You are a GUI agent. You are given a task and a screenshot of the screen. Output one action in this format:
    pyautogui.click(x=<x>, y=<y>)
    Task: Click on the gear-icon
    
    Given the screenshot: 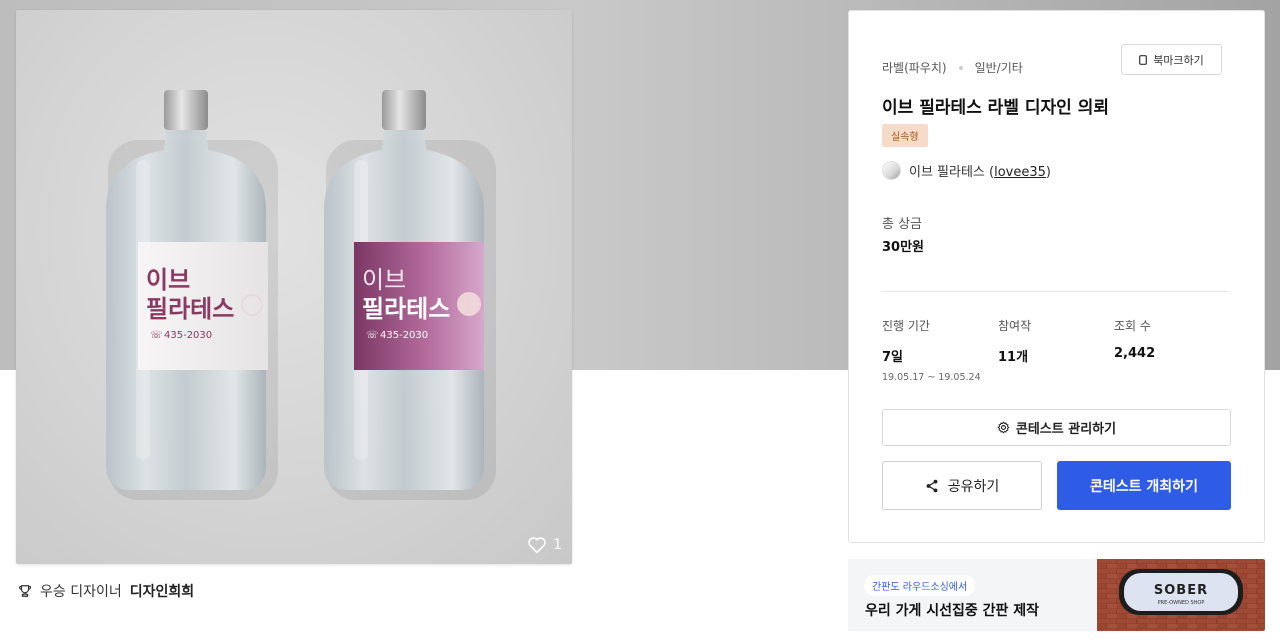 What is the action you would take?
    pyautogui.click(x=1003, y=427)
    